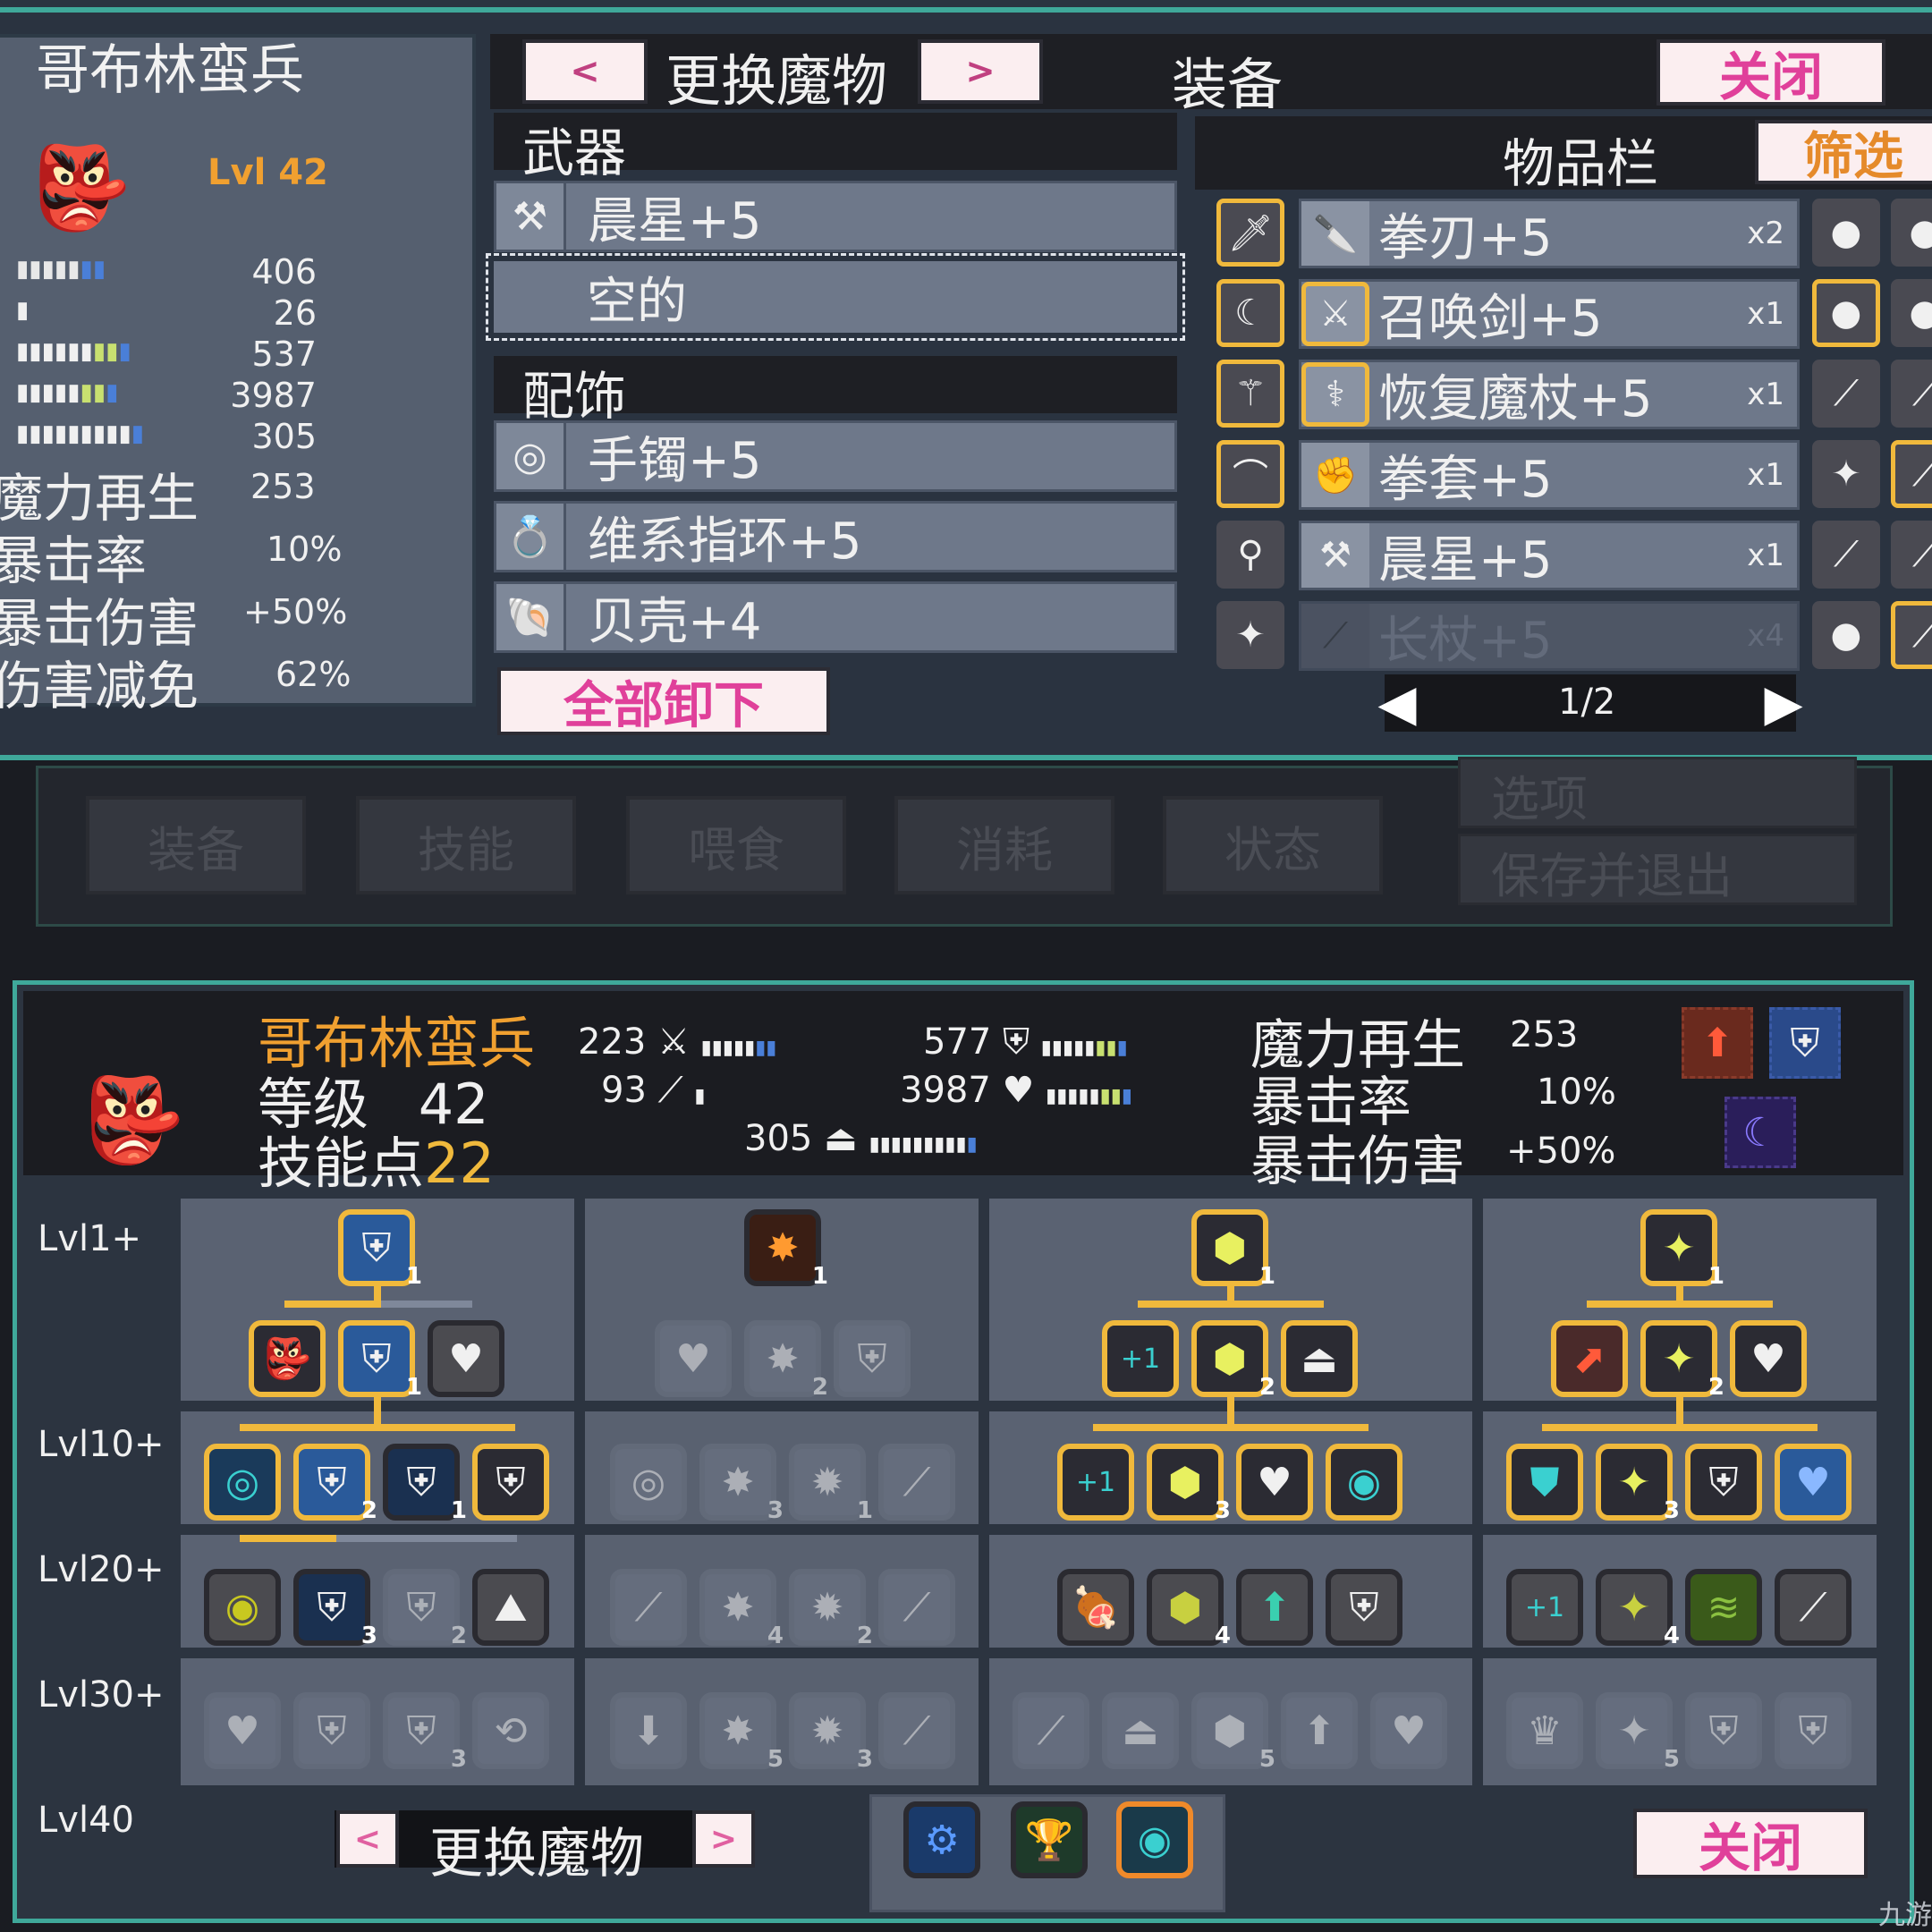 The width and height of the screenshot is (1932, 1932). Describe the element at coordinates (1364, 1482) in the screenshot. I see `teal-ring-skill-icon: ◉` at that location.